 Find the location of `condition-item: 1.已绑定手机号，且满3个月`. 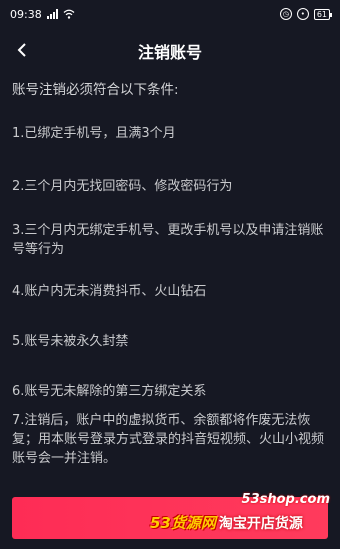

condition-item: 1.已绑定手机号，且满3个月 is located at coordinates (94, 133).